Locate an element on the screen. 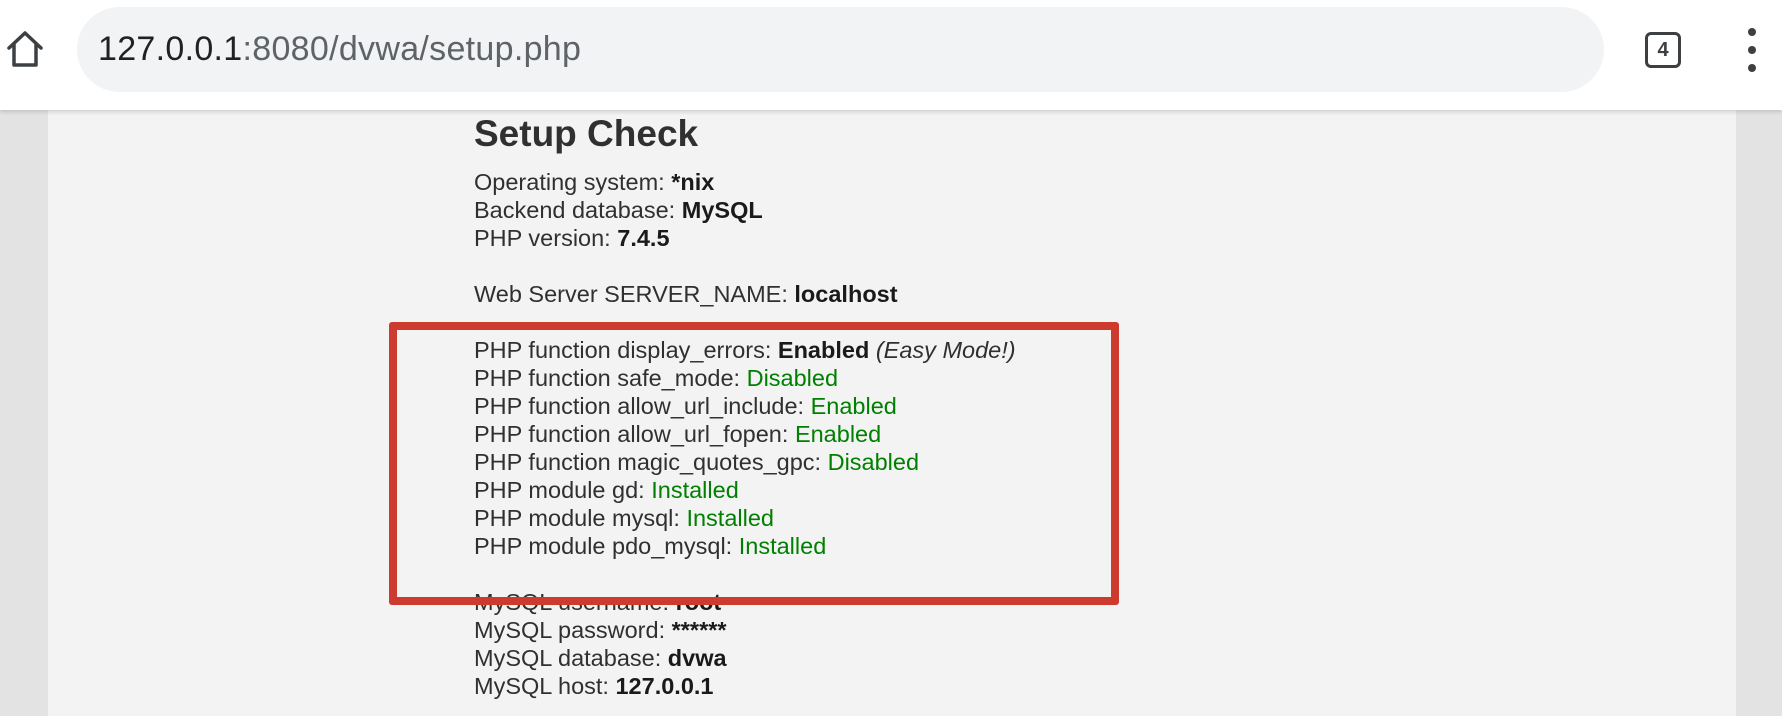 Image resolution: width=1782 pixels, height=716 pixels. check-label: PHP function display_errors: is located at coordinates (626, 350).